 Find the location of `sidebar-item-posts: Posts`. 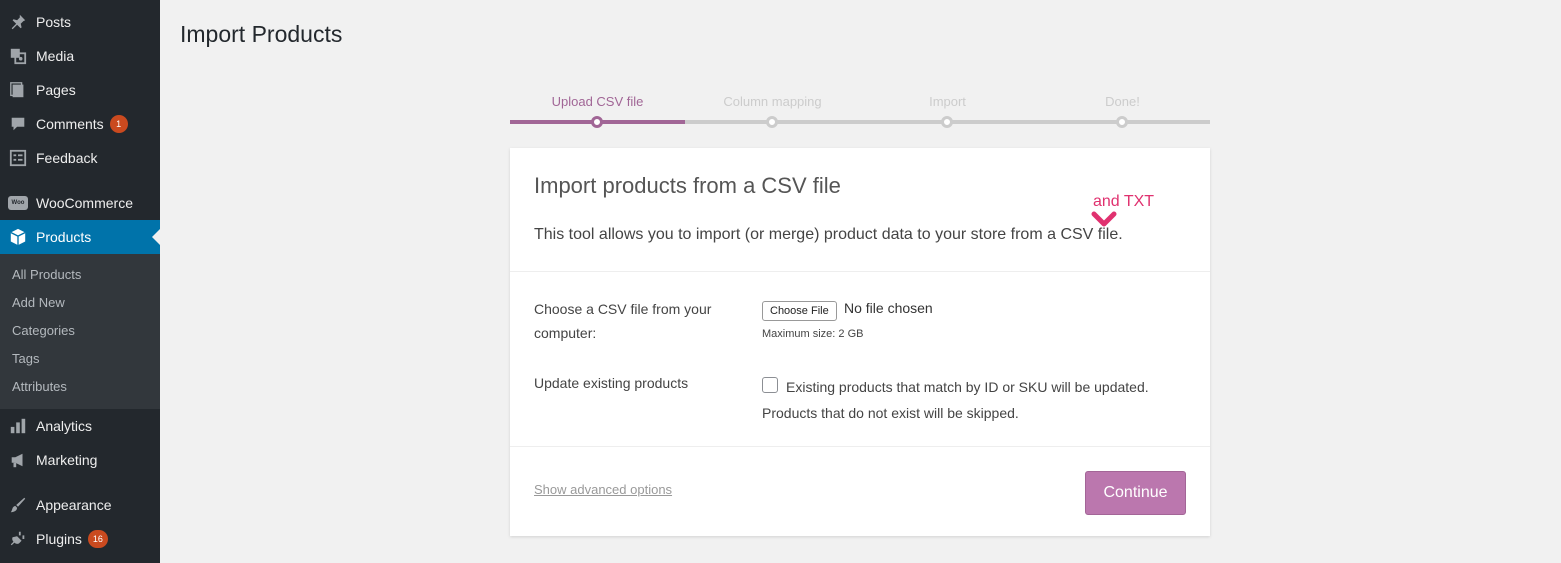

sidebar-item-posts: Posts is located at coordinates (80, 22).